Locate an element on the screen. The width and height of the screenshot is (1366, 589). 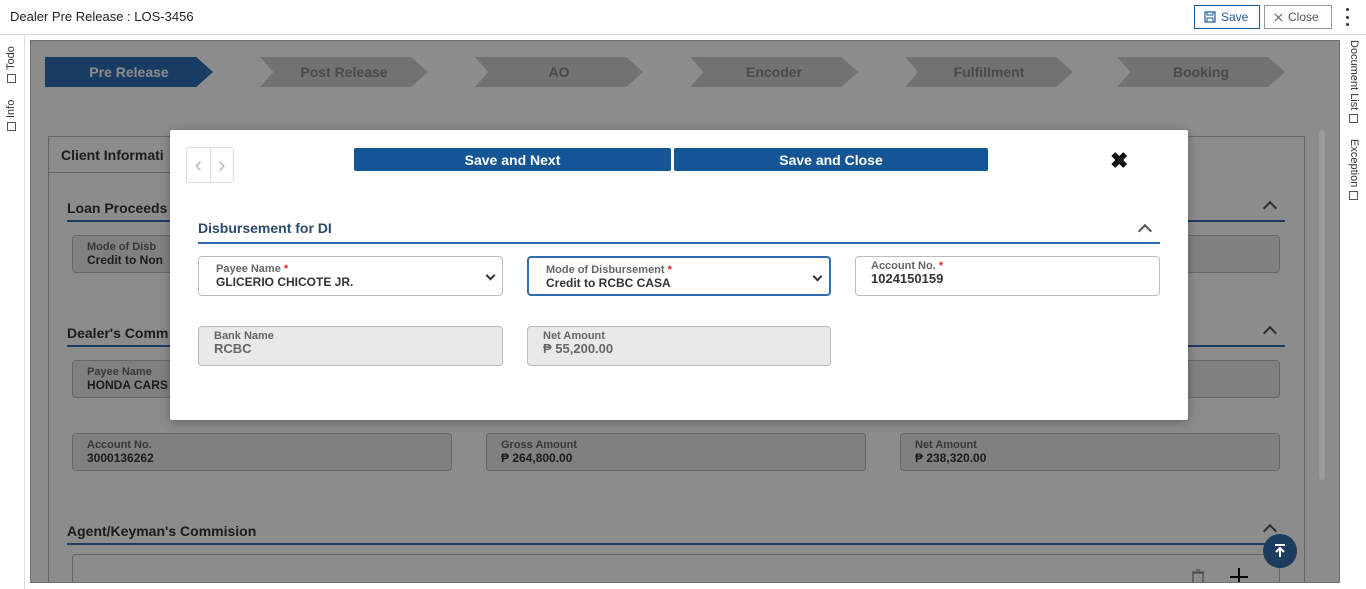
chevron-up-icon is located at coordinates (1145, 231).